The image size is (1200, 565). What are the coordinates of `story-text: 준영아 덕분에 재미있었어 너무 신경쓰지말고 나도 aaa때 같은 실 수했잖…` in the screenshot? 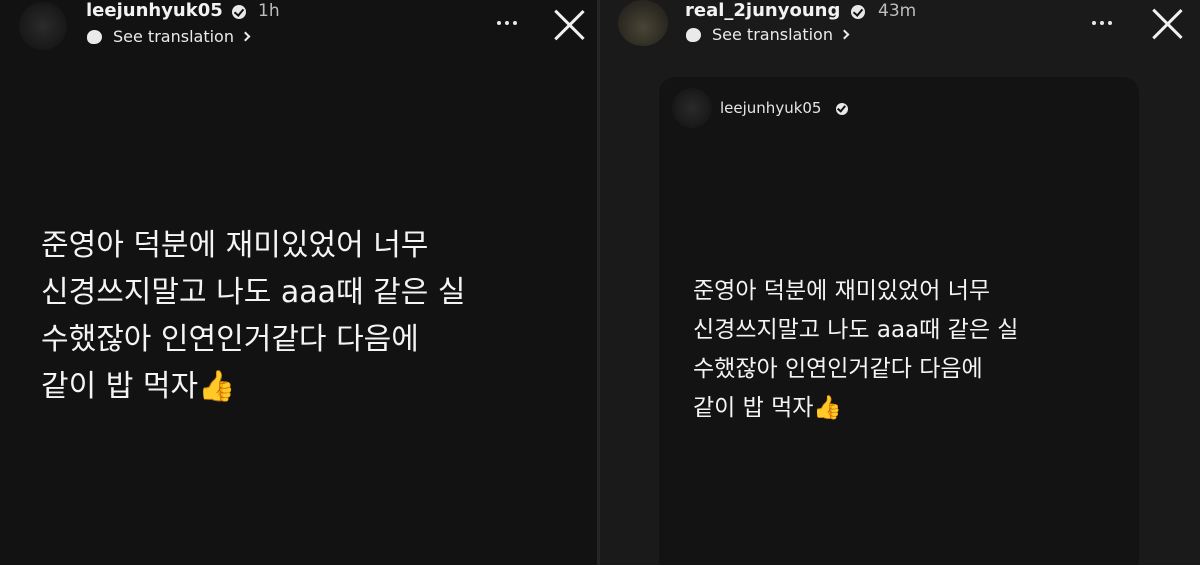 It's located at (253, 316).